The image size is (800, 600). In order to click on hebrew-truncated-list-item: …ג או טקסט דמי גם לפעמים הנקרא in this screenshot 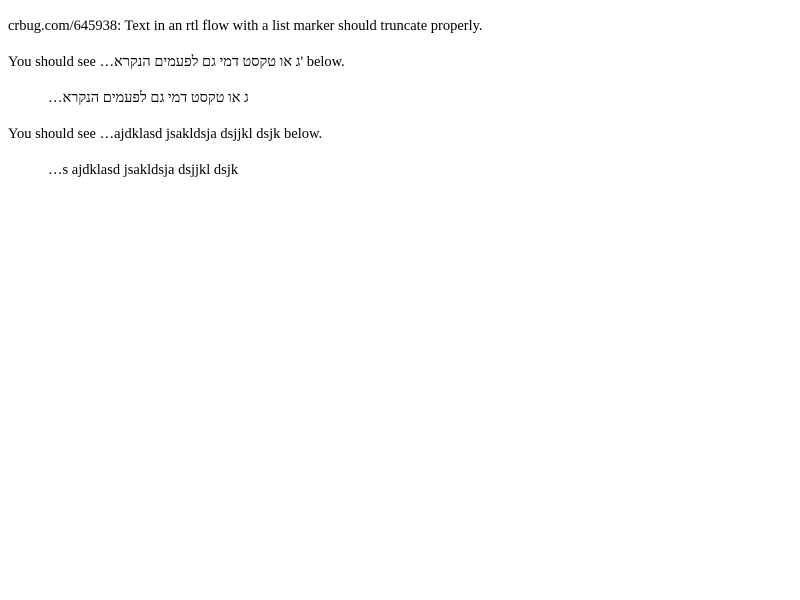, I will do `click(148, 98)`.